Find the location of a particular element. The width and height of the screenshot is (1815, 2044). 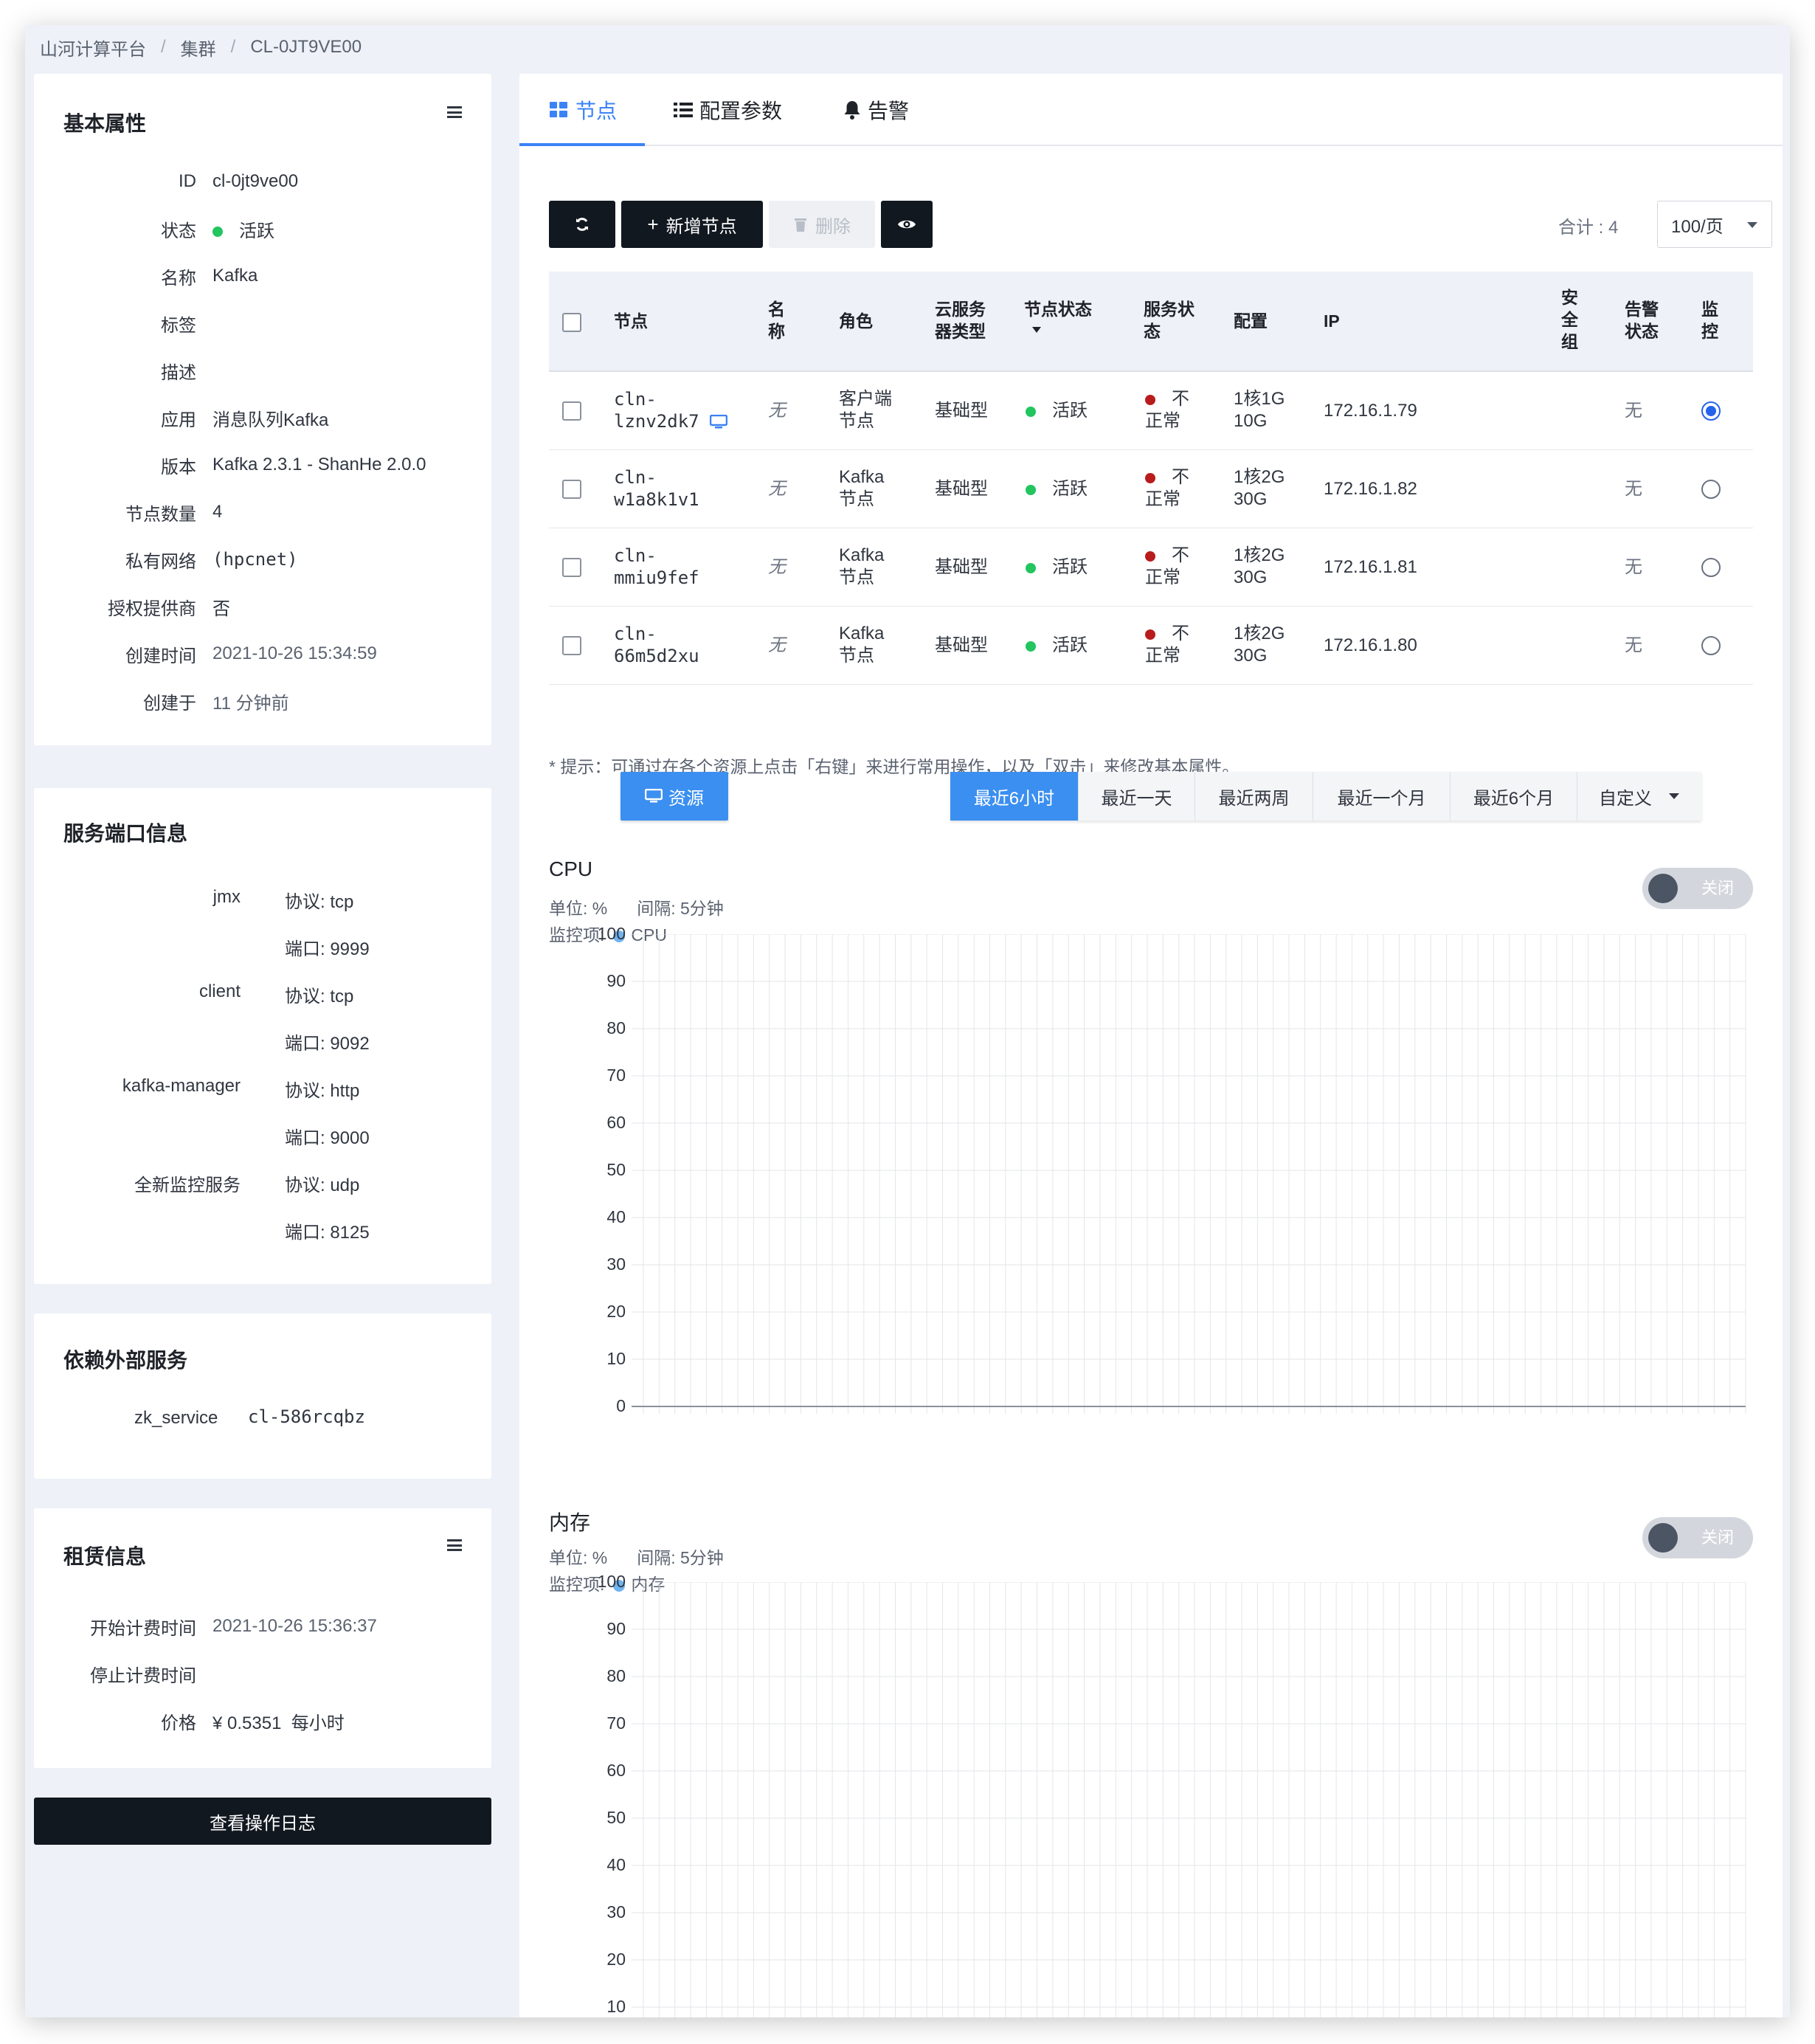

col-node-status: 节点状态 is located at coordinates (1058, 316).